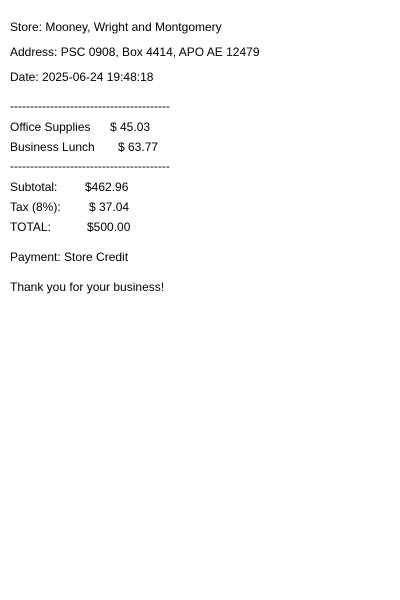 The image size is (400, 600). What do you see at coordinates (30, 227) in the screenshot?
I see `total-label: TOTAL:` at bounding box center [30, 227].